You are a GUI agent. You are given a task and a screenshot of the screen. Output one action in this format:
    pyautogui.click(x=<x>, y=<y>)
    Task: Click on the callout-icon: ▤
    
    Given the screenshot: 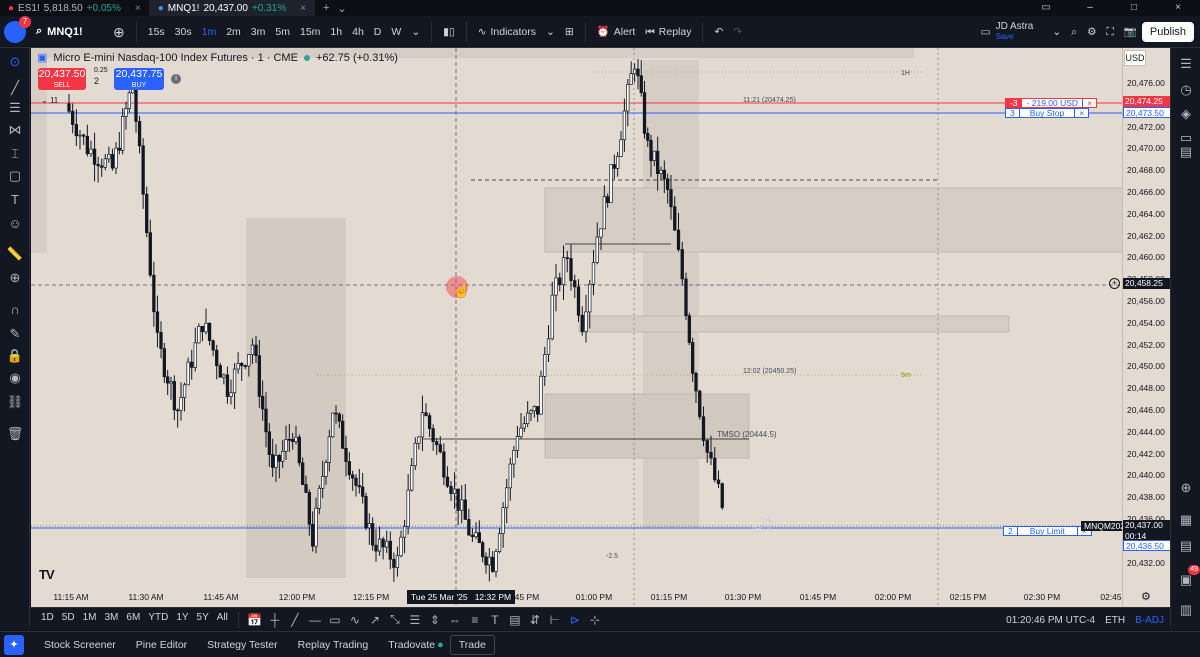 What is the action you would take?
    pyautogui.click(x=515, y=620)
    